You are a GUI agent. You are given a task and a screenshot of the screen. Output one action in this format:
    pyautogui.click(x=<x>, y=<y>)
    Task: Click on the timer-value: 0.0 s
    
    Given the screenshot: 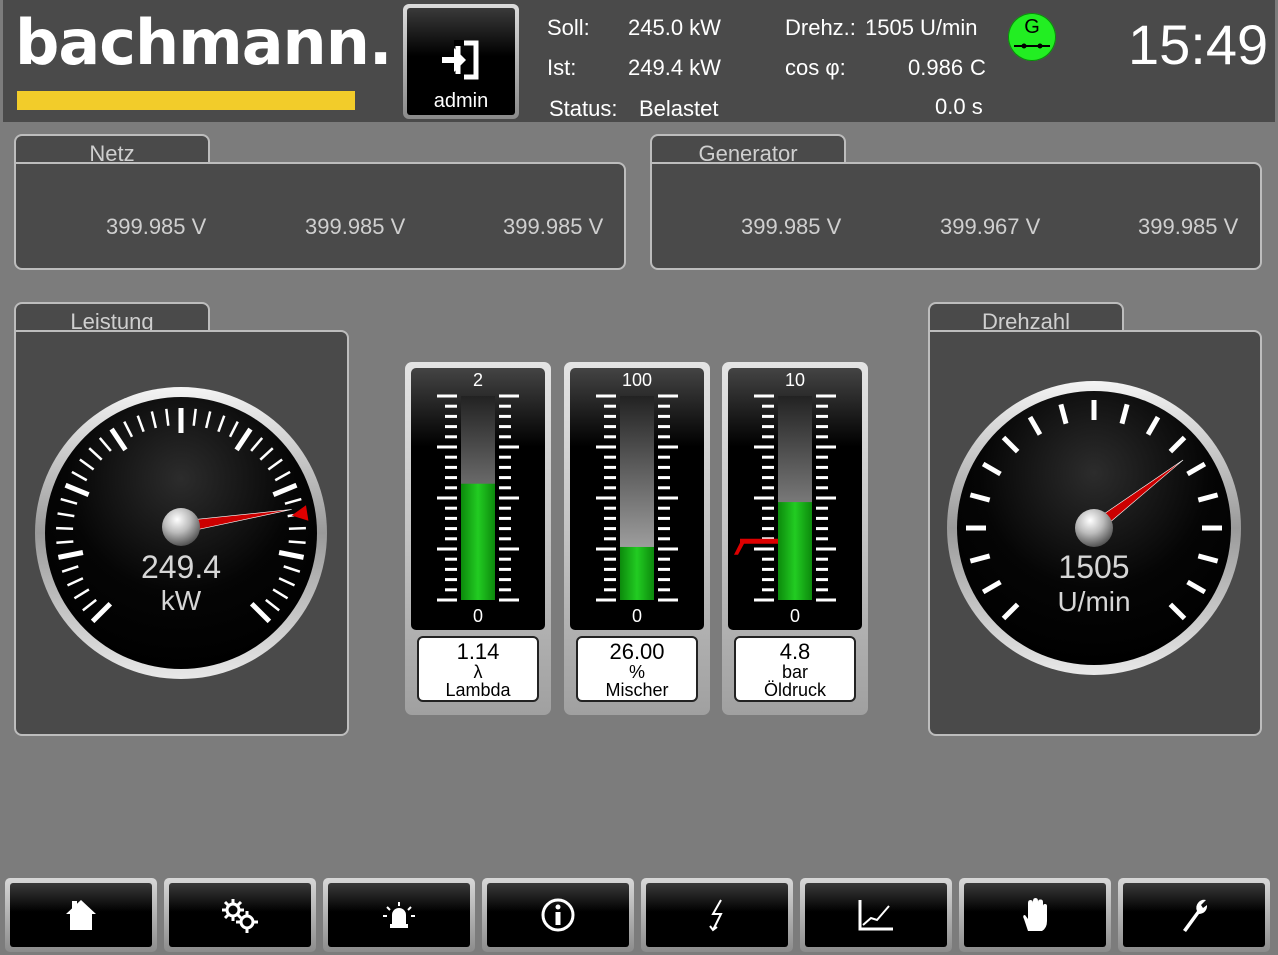 What is the action you would take?
    pyautogui.click(x=959, y=106)
    